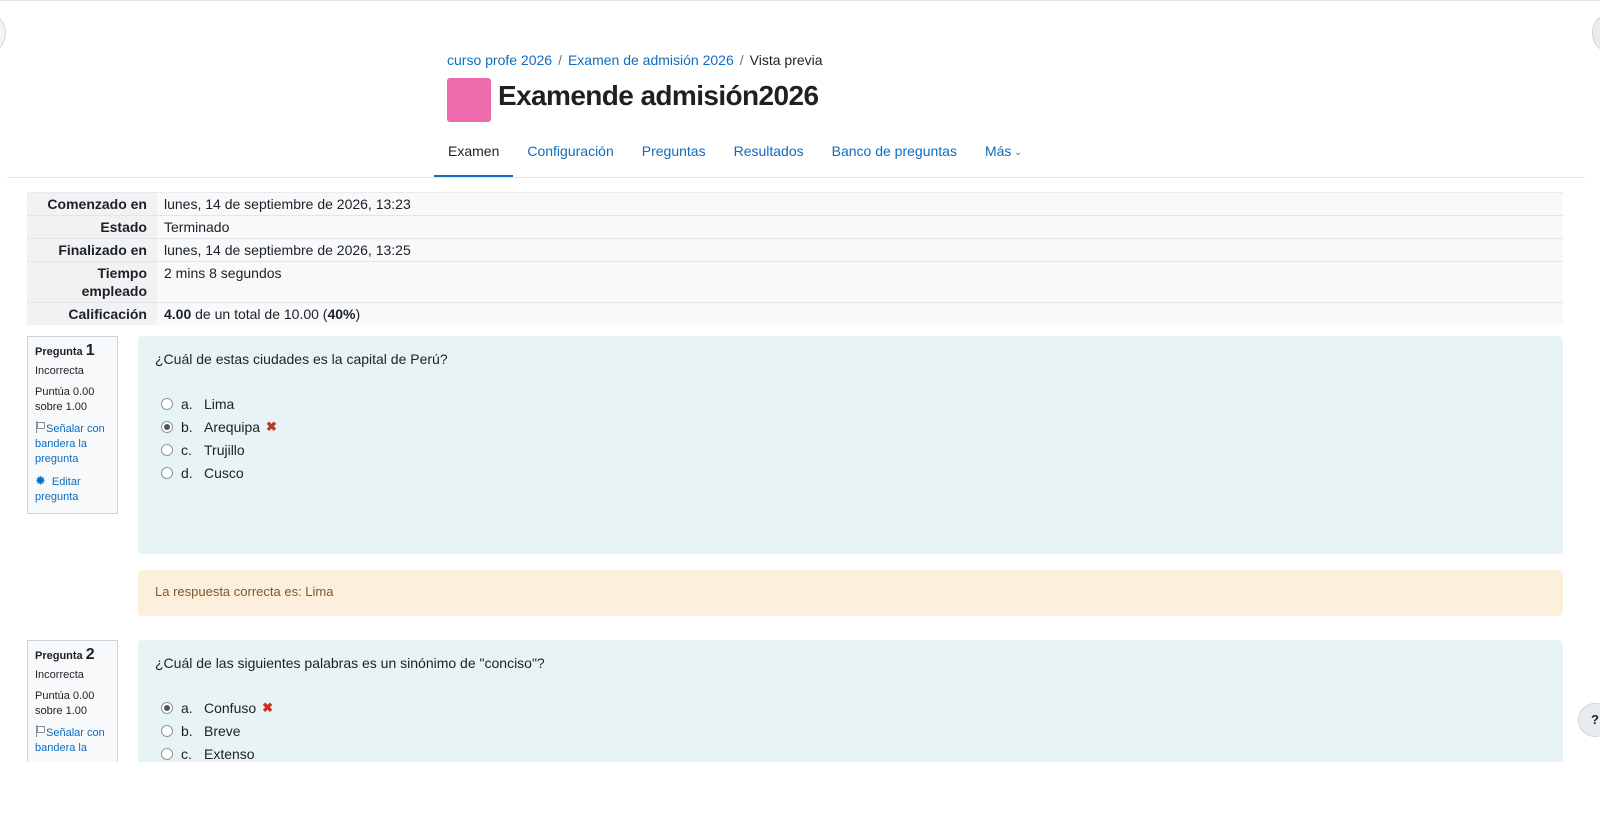 The image size is (1600, 817). I want to click on flag-label: Señalar con bandera la, so click(70, 740).